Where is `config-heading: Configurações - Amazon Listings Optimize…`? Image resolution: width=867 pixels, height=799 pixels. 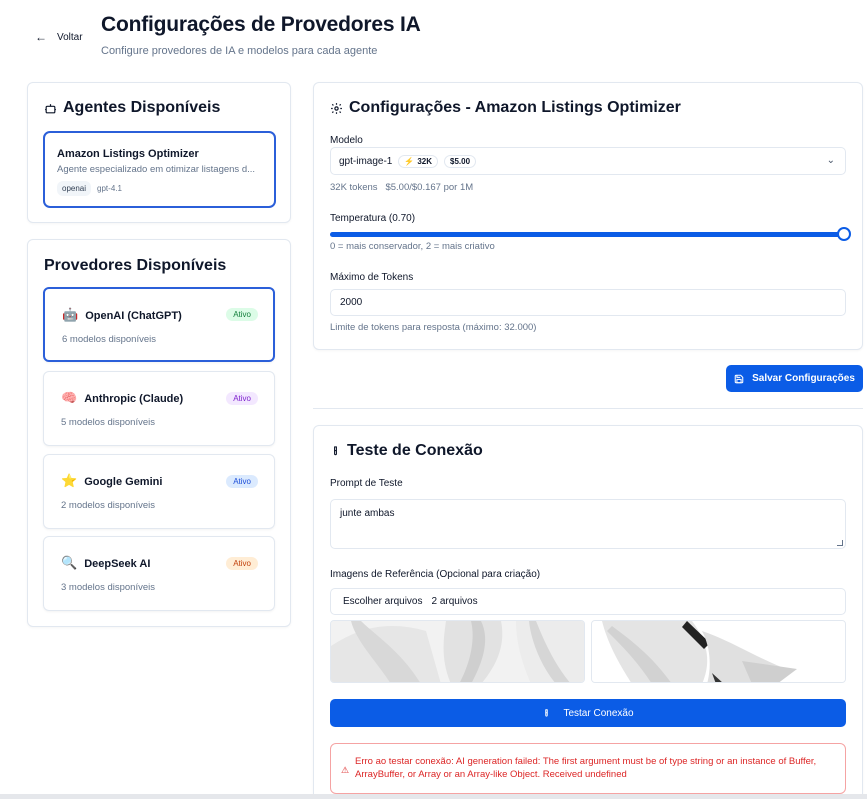
config-heading: Configurações - Amazon Listings Optimize… is located at coordinates (505, 108).